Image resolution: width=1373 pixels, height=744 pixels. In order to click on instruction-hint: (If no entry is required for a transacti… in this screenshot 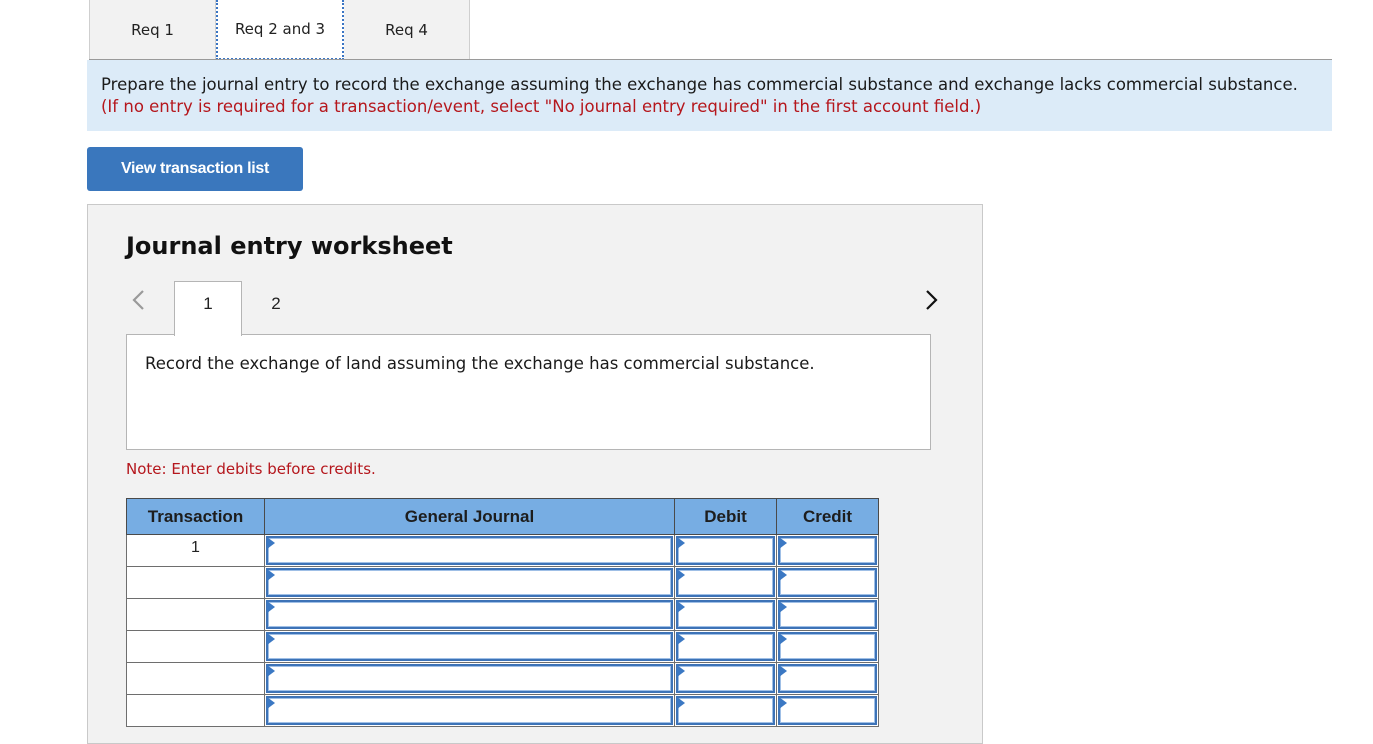, I will do `click(541, 106)`.